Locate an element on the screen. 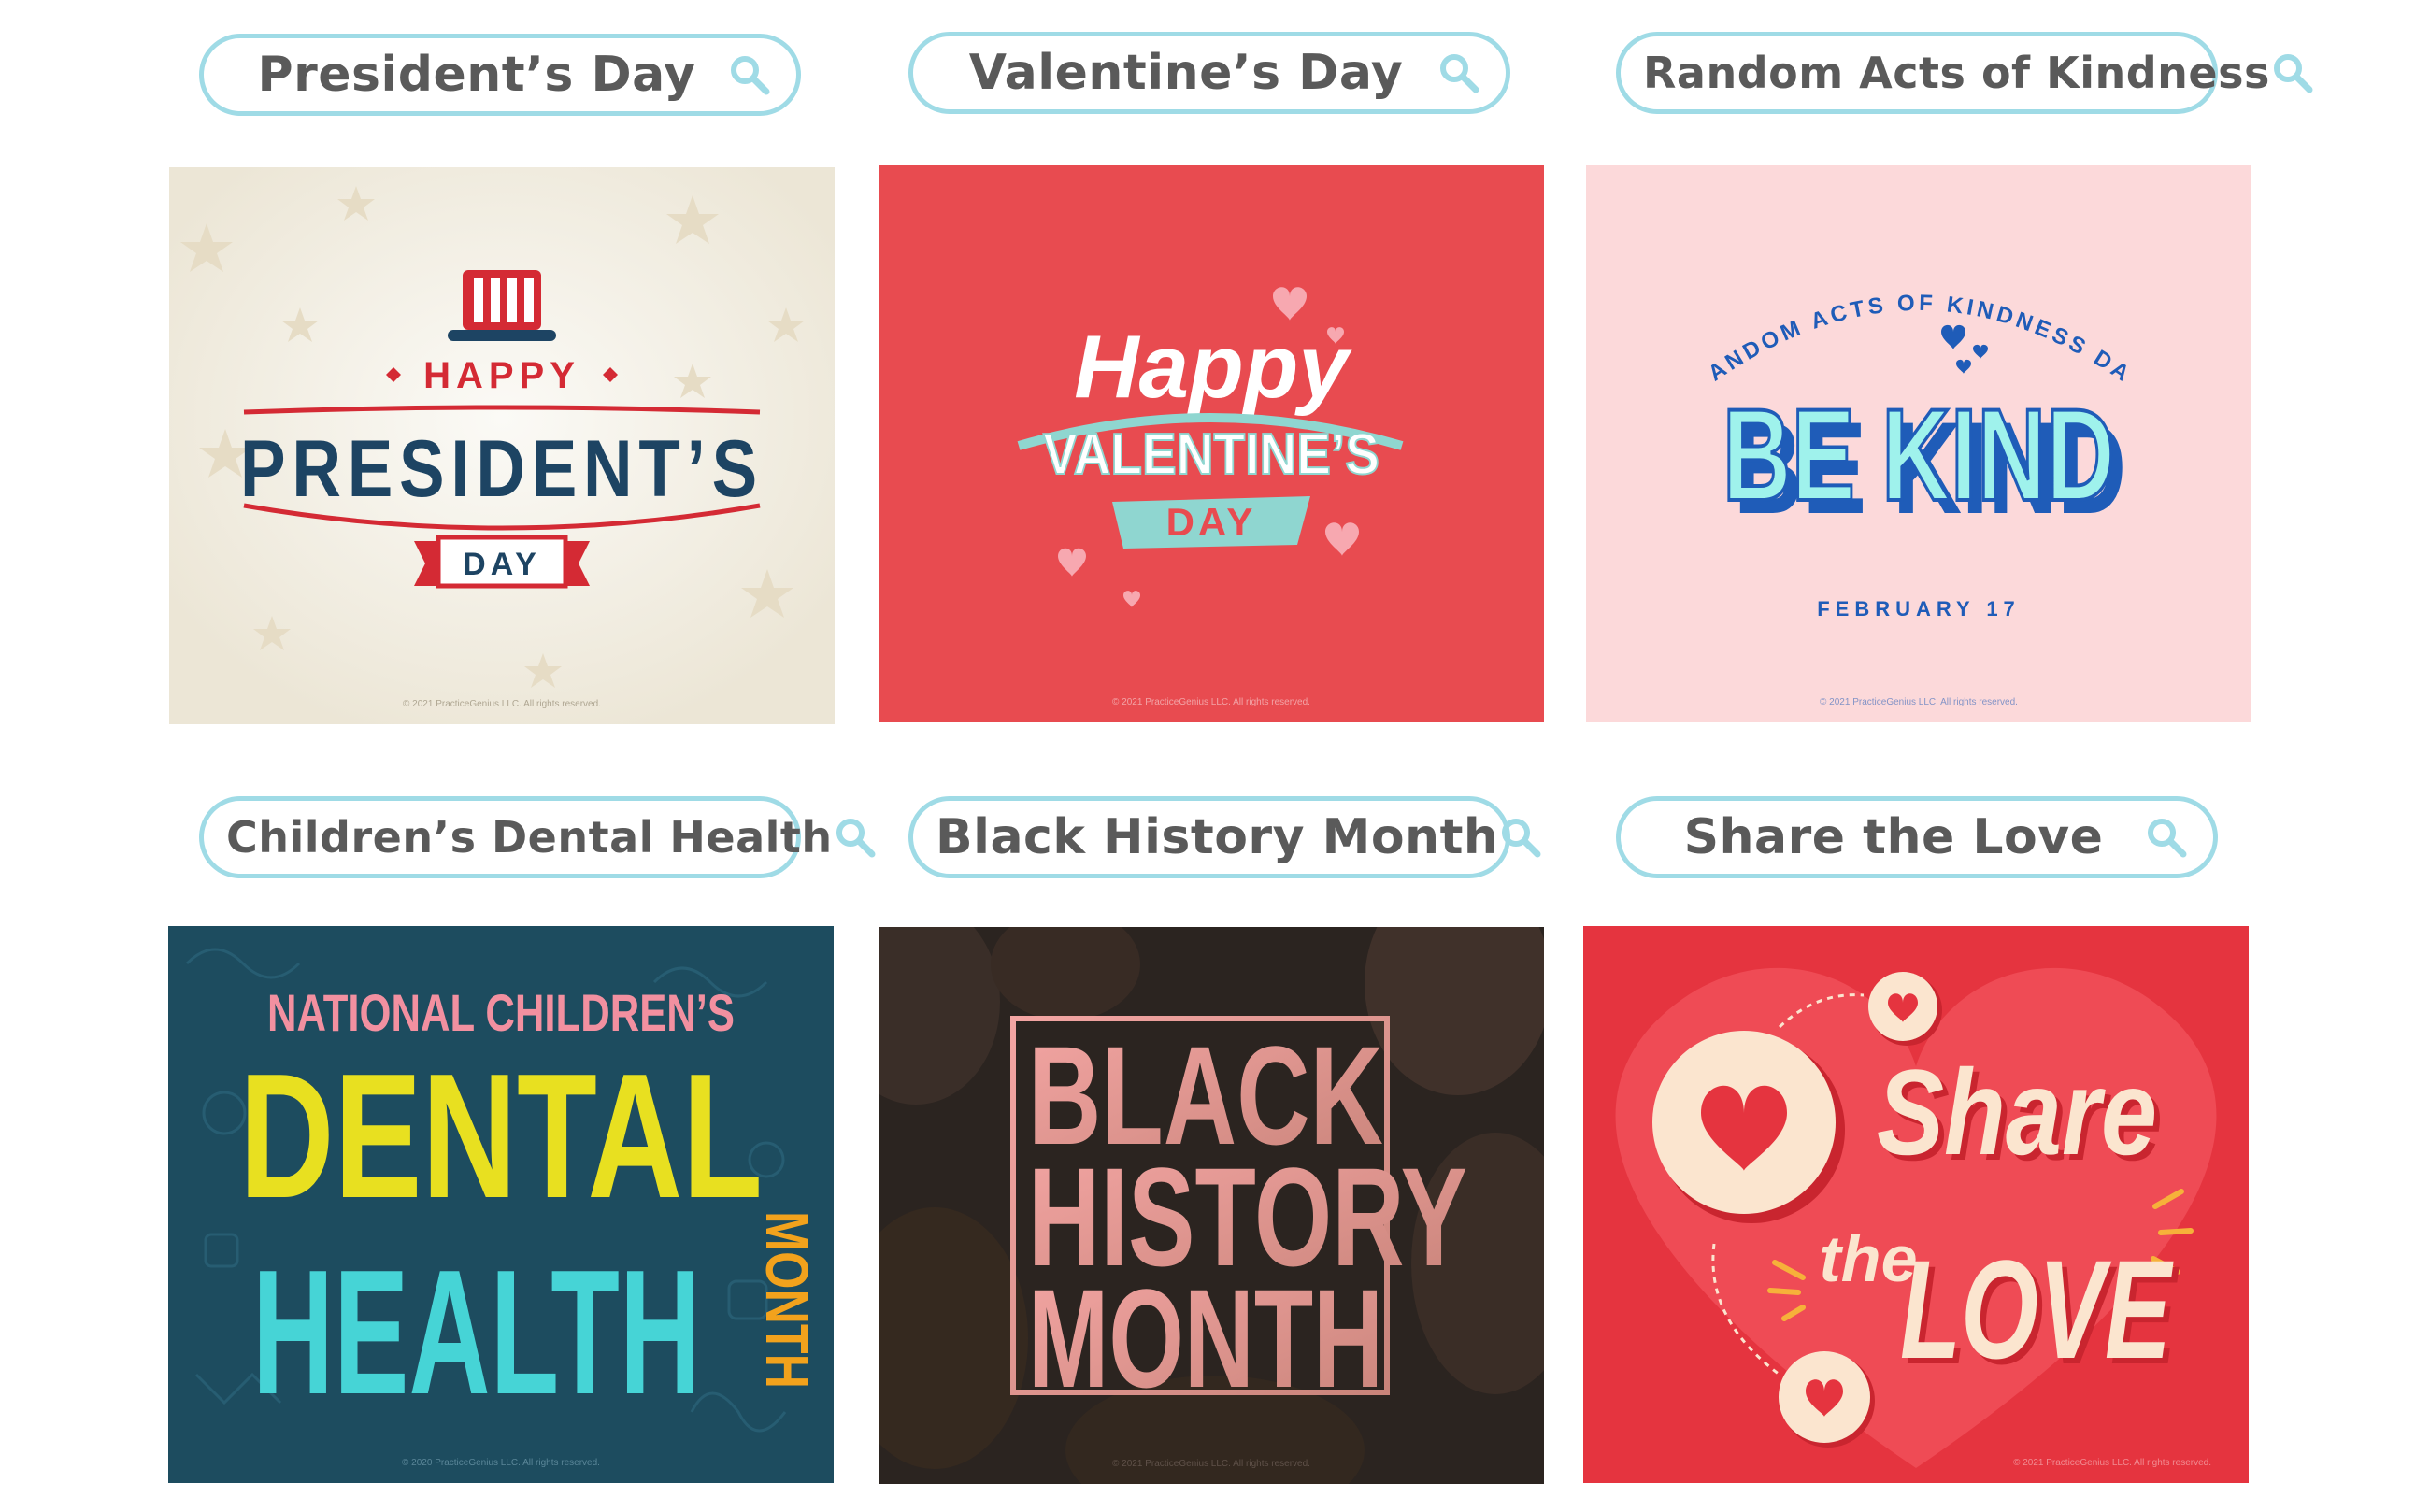  valentines-line3: DAY is located at coordinates (1211, 522).